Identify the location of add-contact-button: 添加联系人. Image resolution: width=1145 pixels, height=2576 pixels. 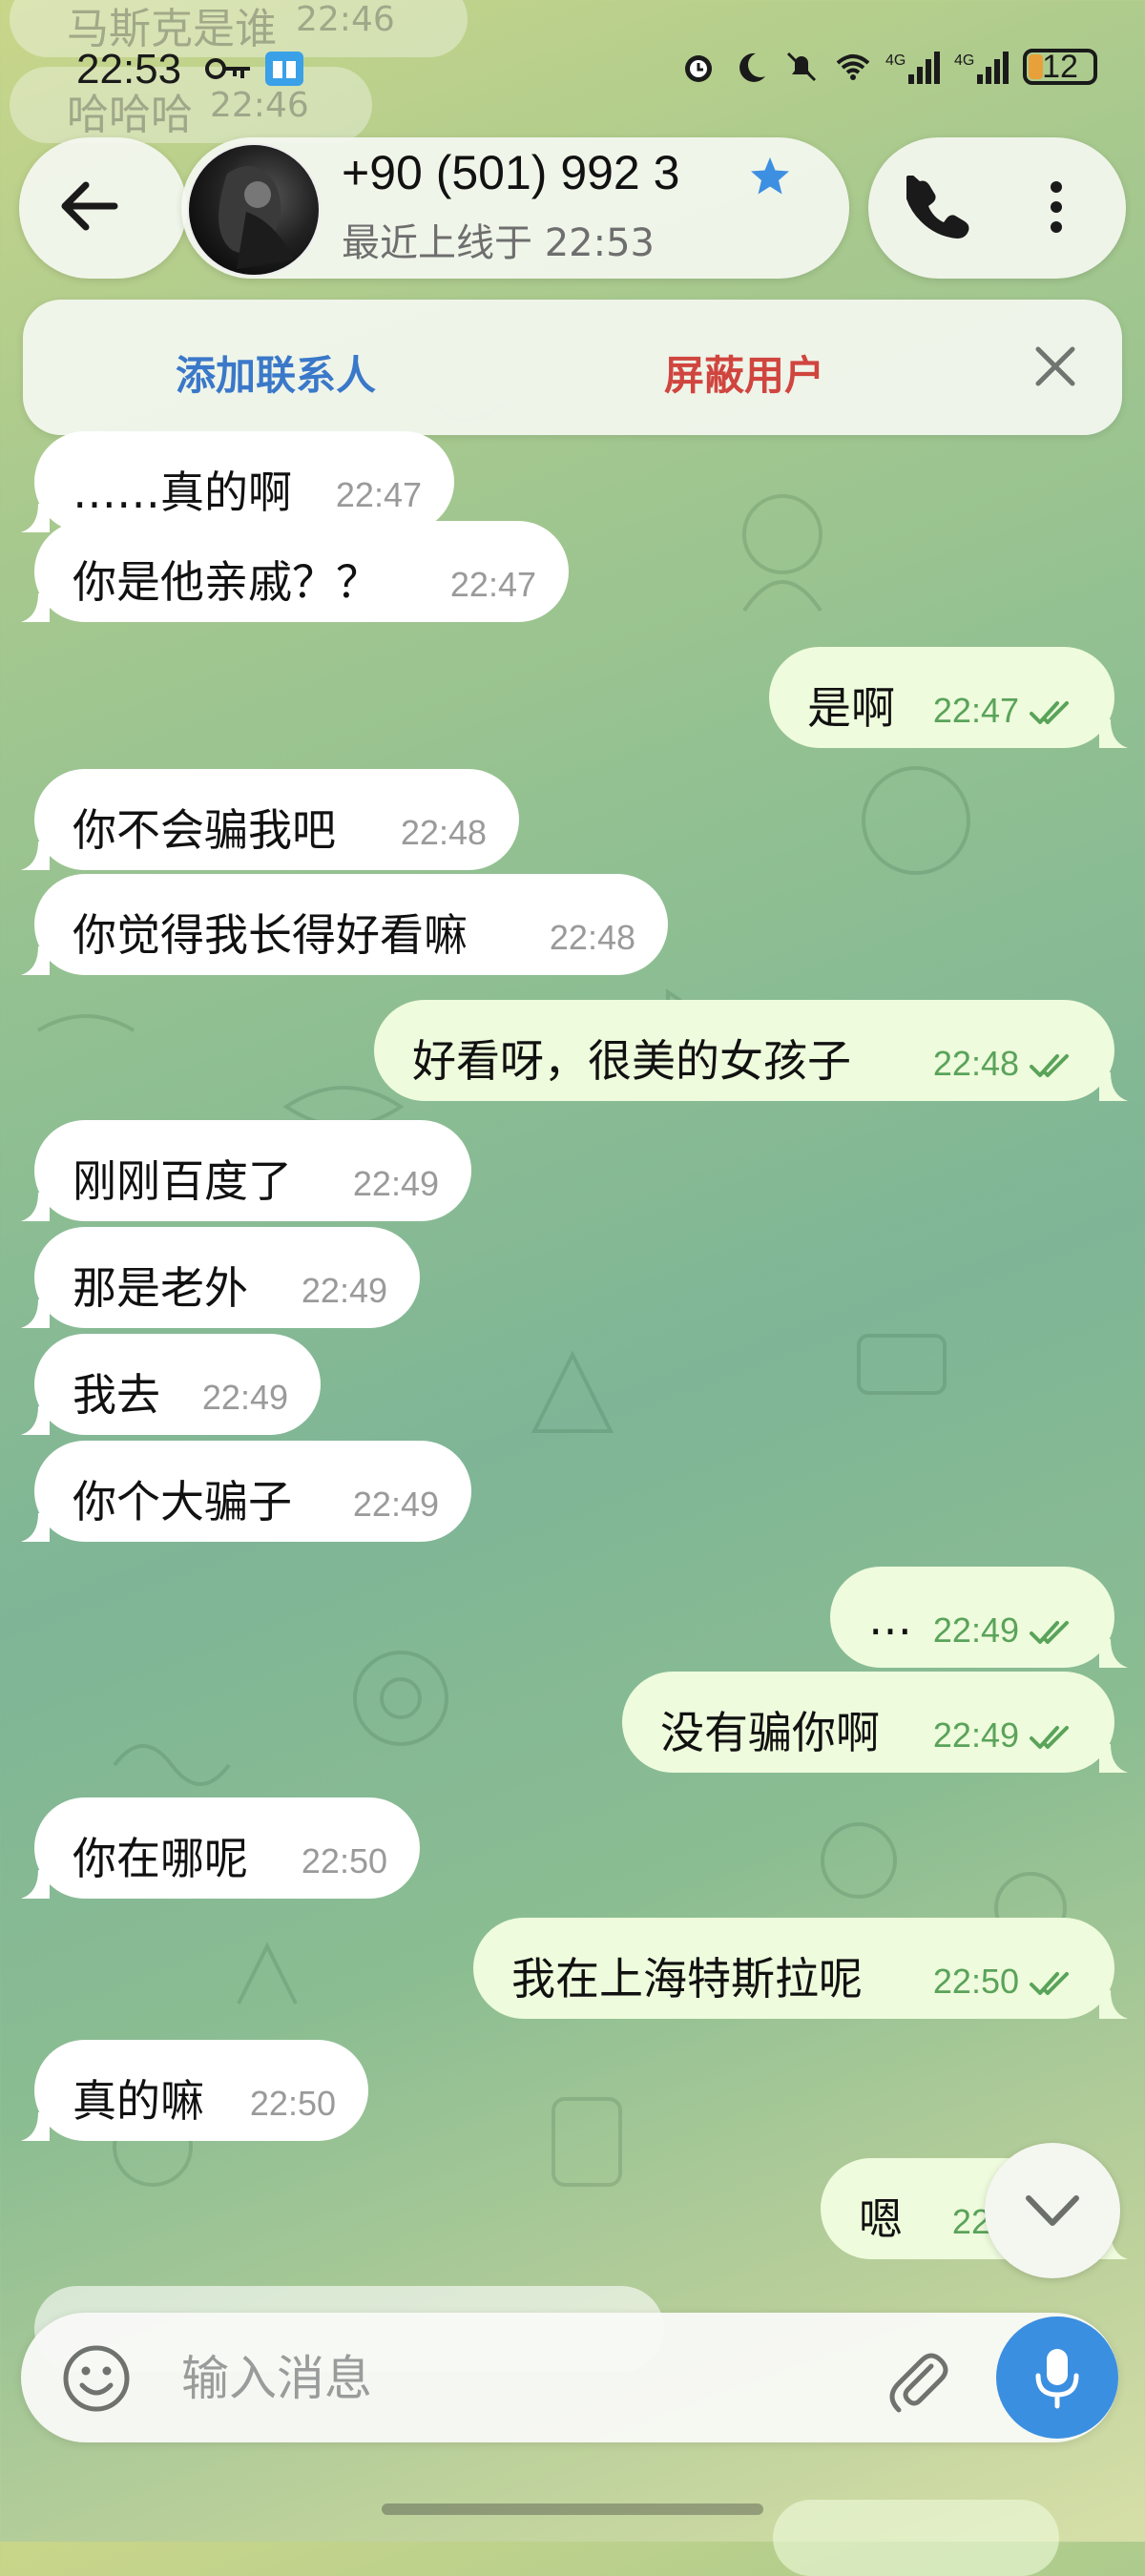
(276, 372).